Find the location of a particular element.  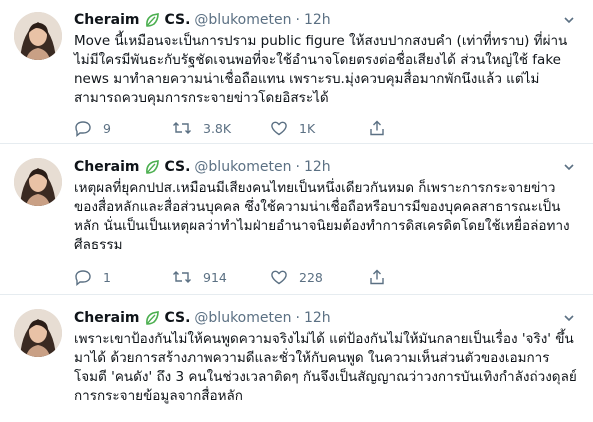

tweet-actions: 9 3.8K 1K is located at coordinates (326, 128).